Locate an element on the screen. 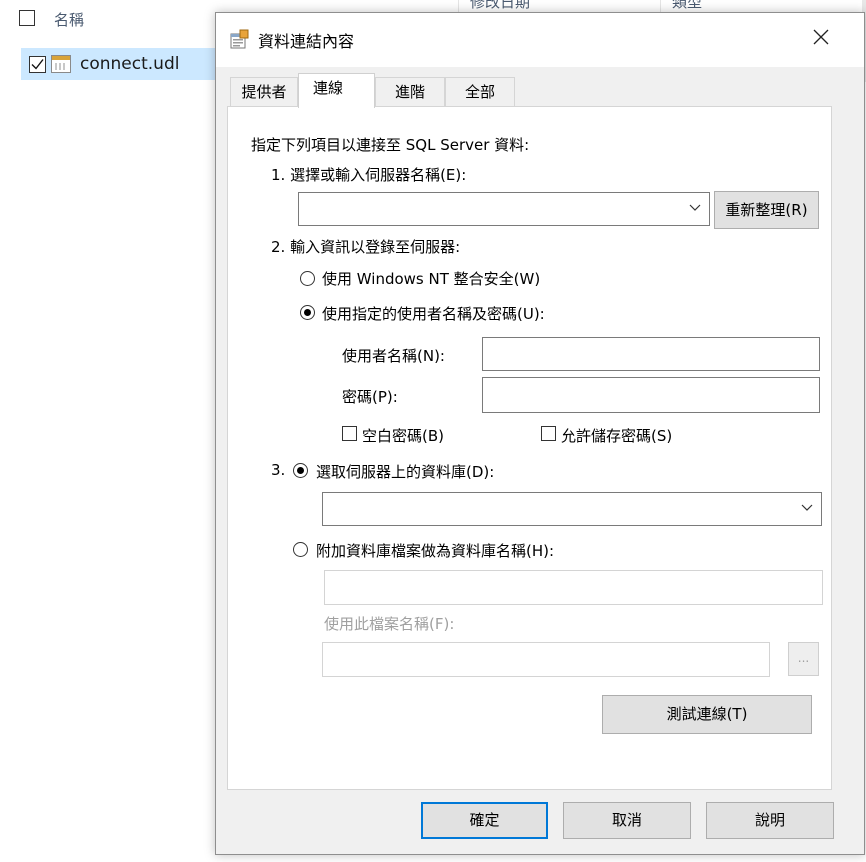  nt-security-radio is located at coordinates (307, 278).